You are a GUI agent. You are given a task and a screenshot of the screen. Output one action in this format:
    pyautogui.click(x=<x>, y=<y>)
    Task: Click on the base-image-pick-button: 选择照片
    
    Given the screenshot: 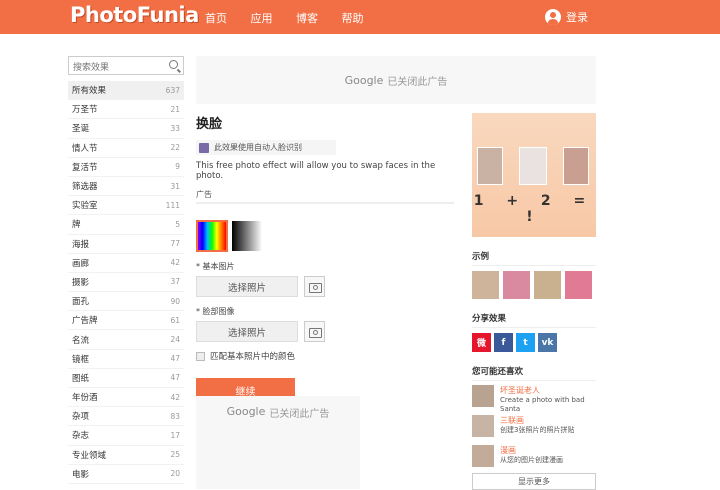 What is the action you would take?
    pyautogui.click(x=247, y=286)
    